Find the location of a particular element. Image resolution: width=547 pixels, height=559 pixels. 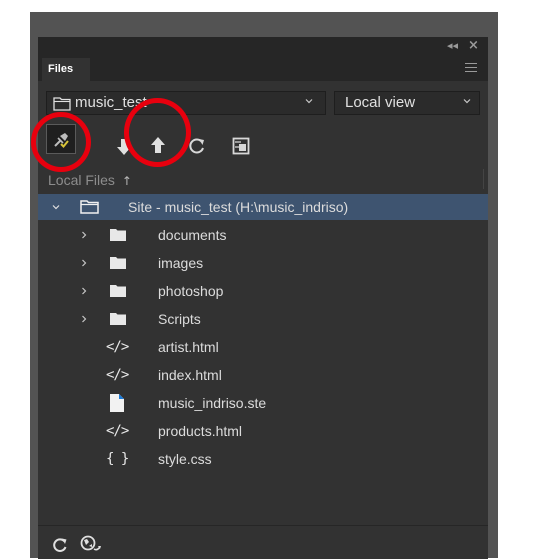

panel-tabbar: Files is located at coordinates (263, 68).